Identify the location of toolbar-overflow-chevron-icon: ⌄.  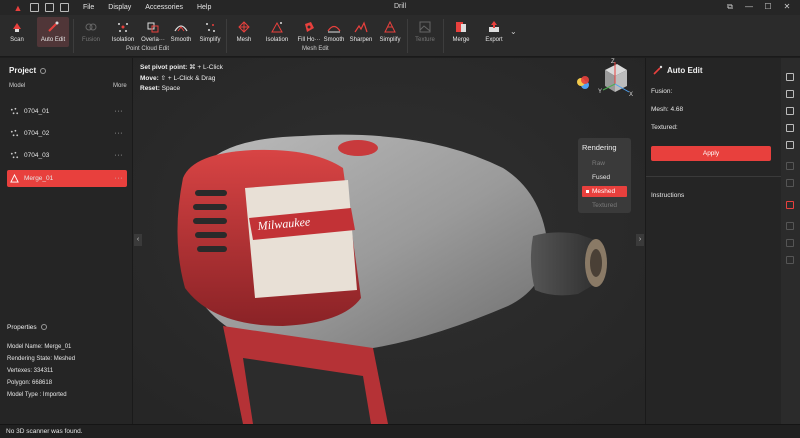
(513, 31).